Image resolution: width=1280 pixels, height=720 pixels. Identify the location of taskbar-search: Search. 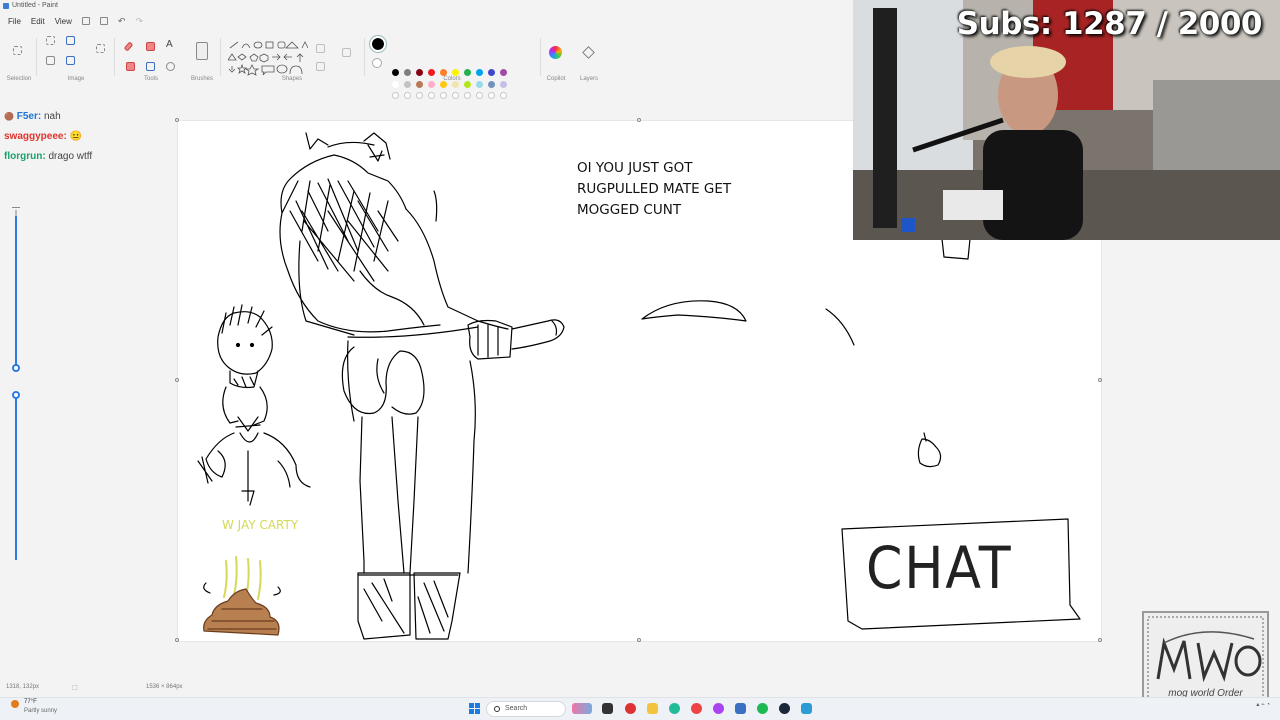
(526, 709).